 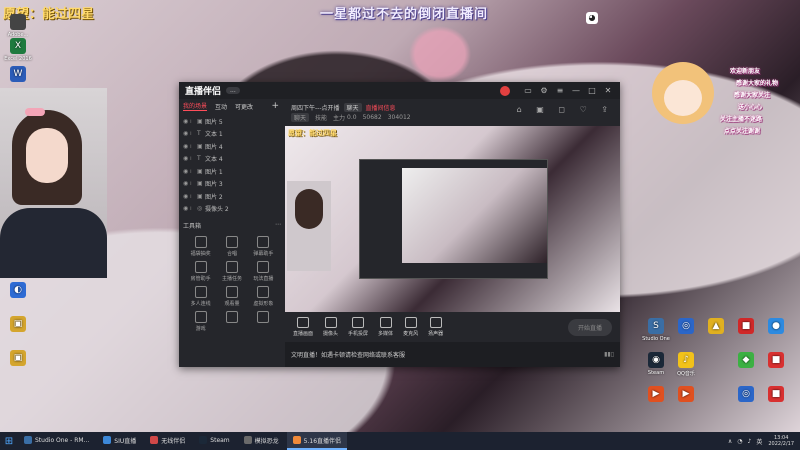 I want to click on start-live-button: 开始直播, so click(x=589, y=327).